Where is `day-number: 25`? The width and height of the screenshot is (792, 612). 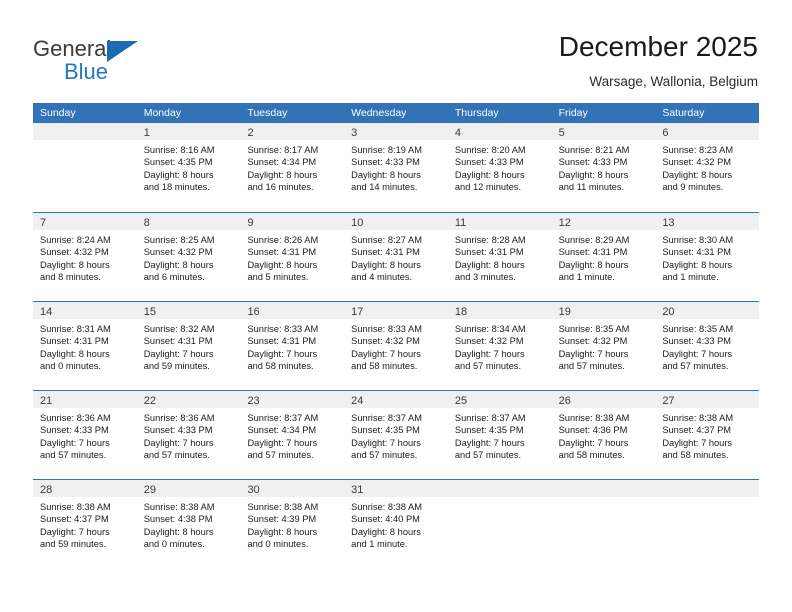
day-number: 25 is located at coordinates (461, 401).